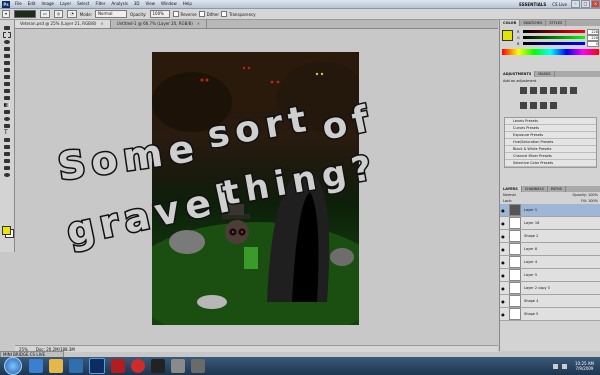 Image resolution: width=600 pixels, height=375 pixels. Describe the element at coordinates (7, 153) in the screenshot. I see `3d-rotate-tool-icon` at that location.